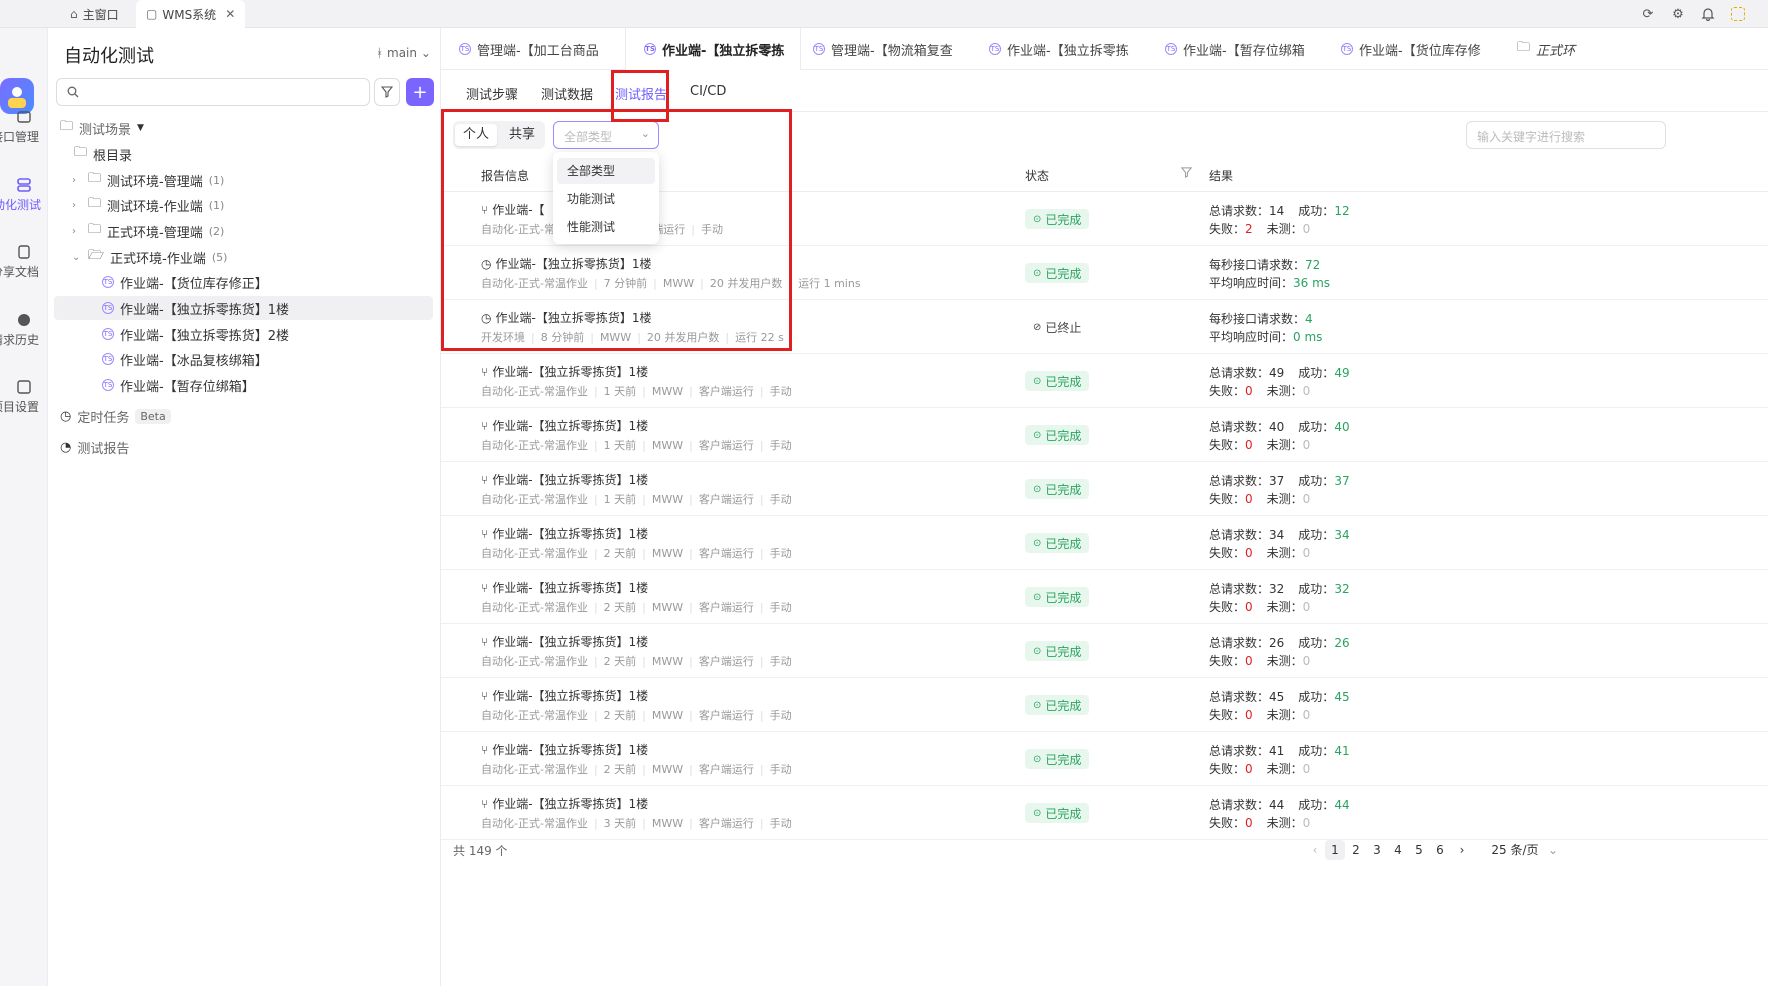 The height and width of the screenshot is (986, 1768). Describe the element at coordinates (24, 396) in the screenshot. I see `rail-item-settings: 项目设置` at that location.